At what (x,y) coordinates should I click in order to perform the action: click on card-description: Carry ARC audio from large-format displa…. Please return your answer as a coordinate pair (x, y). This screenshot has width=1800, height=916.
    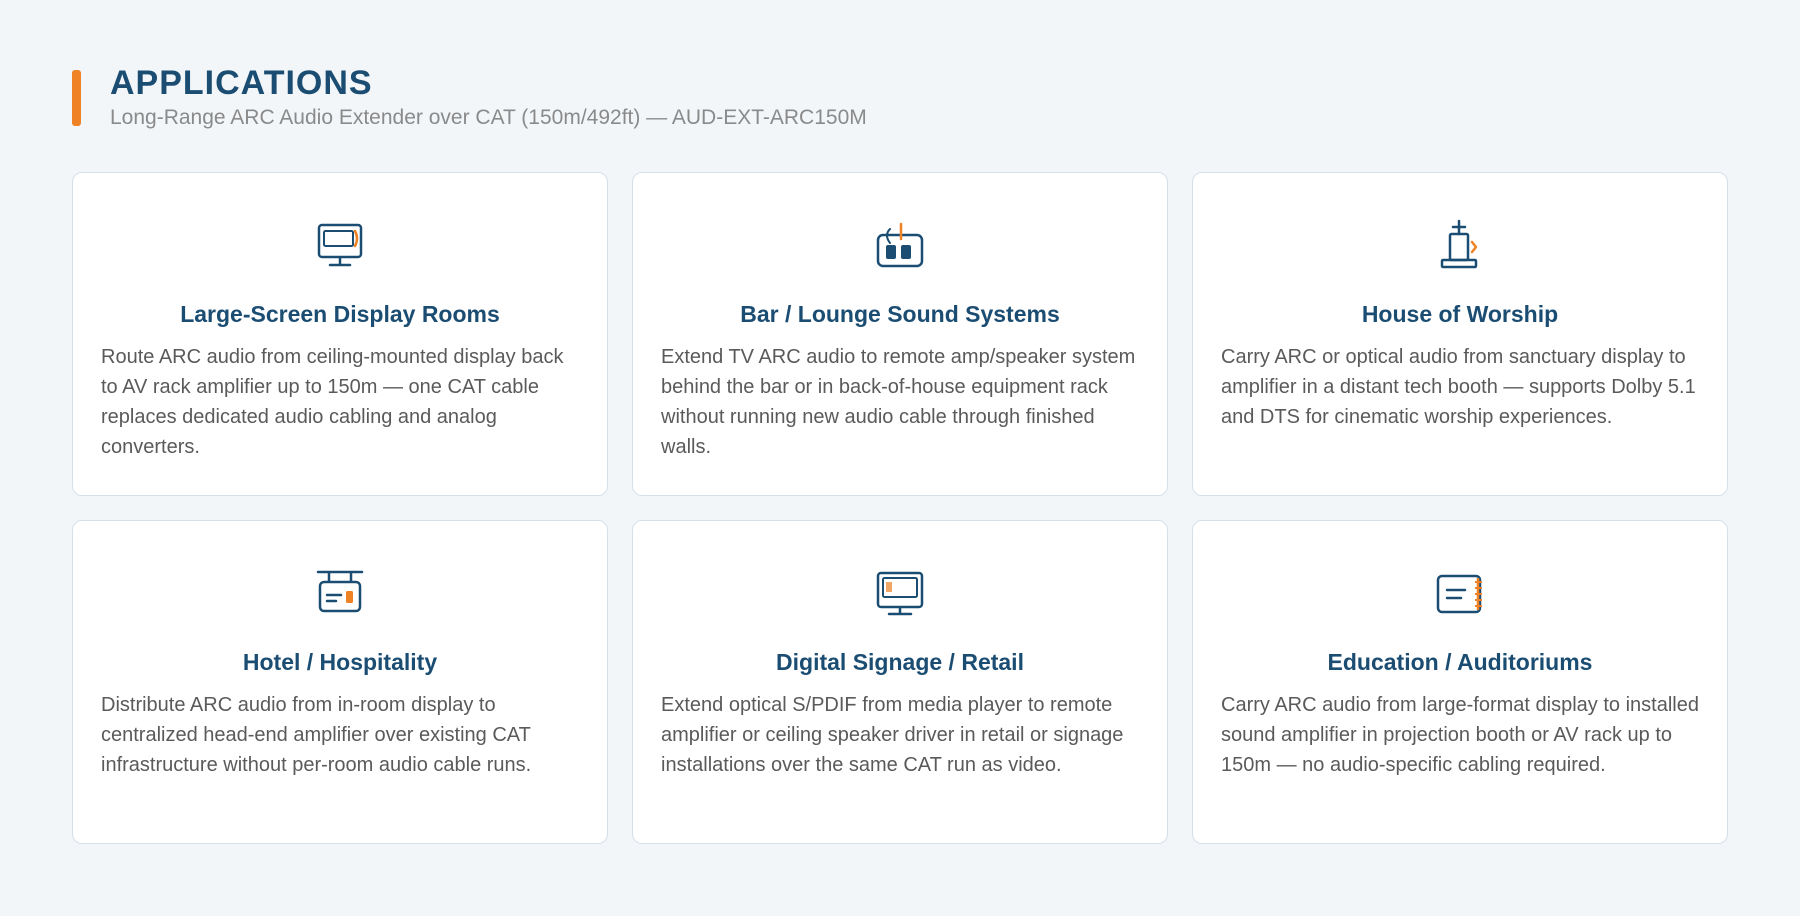
    Looking at the image, I should click on (1460, 735).